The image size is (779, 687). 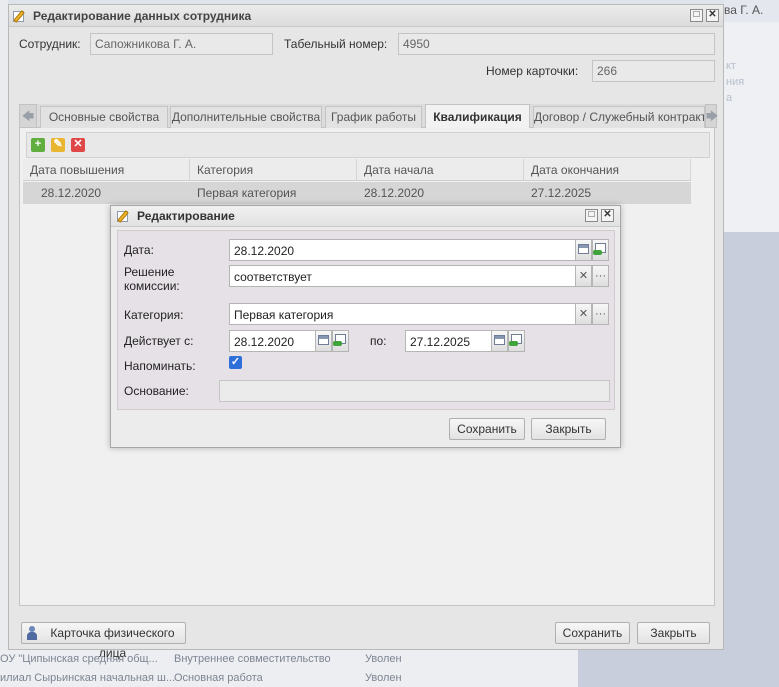 I want to click on valid-to-label: по:, so click(x=378, y=341).